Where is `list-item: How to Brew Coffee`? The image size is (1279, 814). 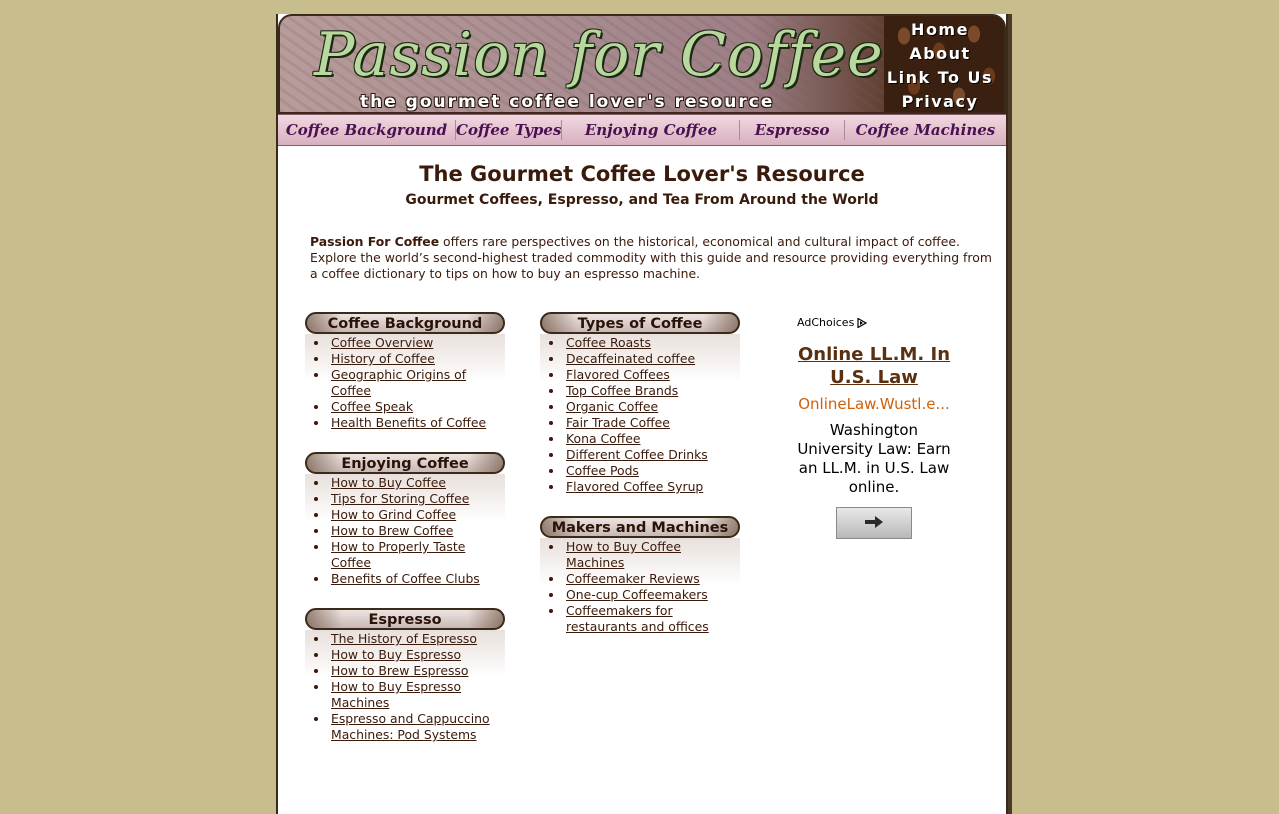
list-item: How to Brew Coffee is located at coordinates (417, 531).